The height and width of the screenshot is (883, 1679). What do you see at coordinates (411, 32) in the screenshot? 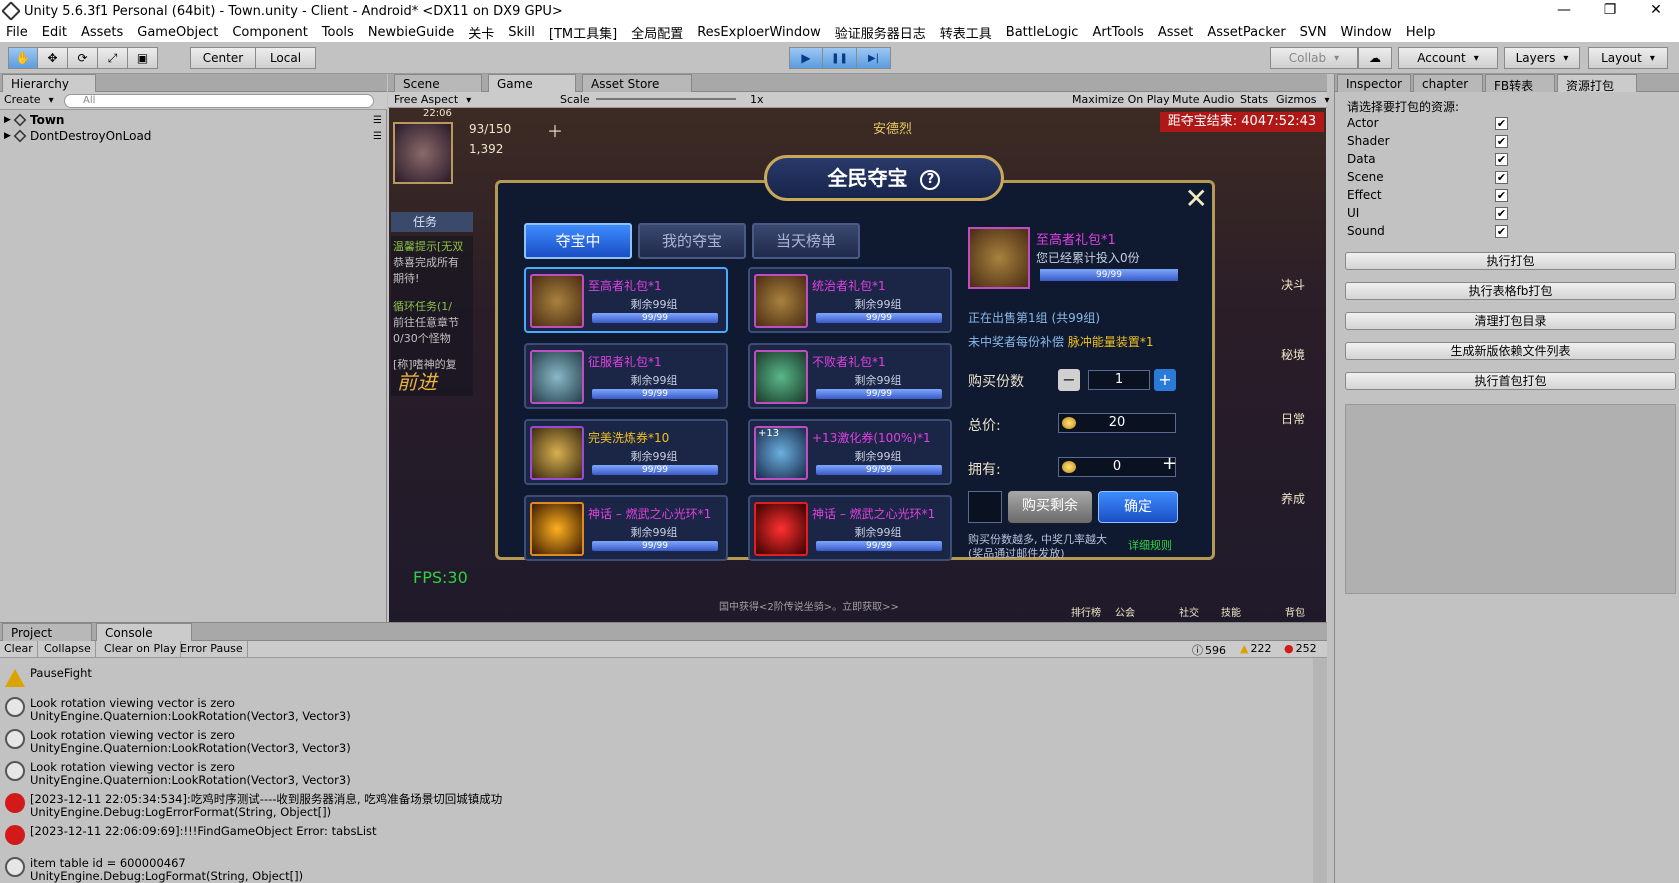
I see `menu-newbieguide: NewbieGuide` at bounding box center [411, 32].